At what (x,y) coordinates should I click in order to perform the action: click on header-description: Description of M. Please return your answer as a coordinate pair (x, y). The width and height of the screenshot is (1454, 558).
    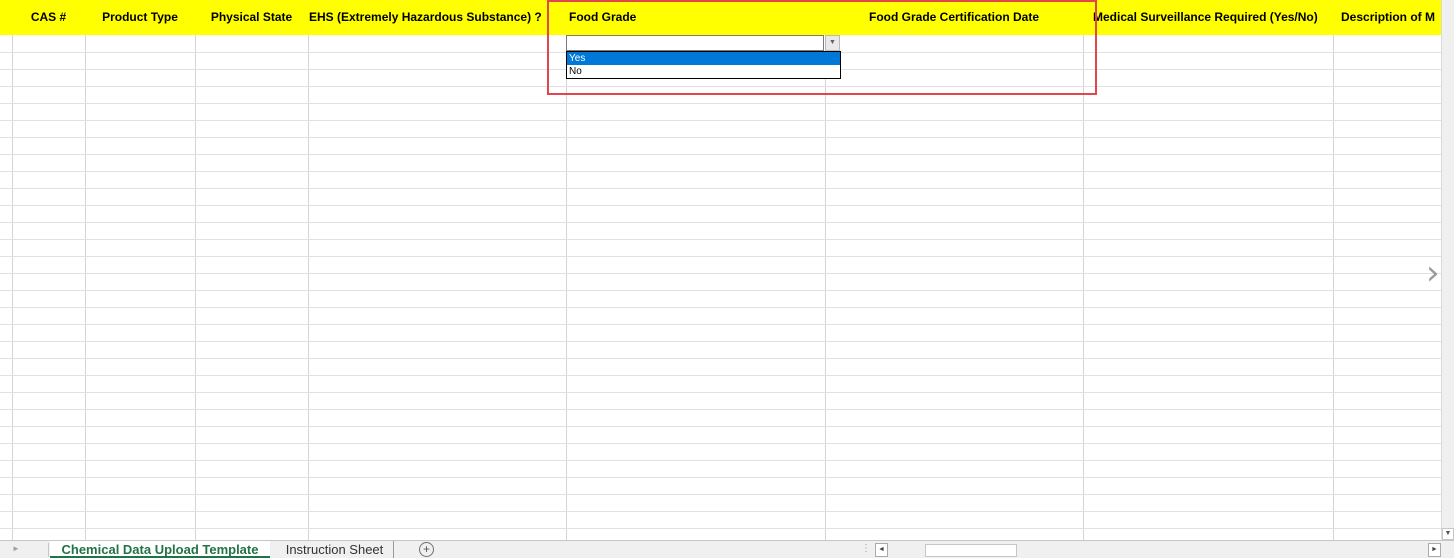
    Looking at the image, I should click on (1391, 17).